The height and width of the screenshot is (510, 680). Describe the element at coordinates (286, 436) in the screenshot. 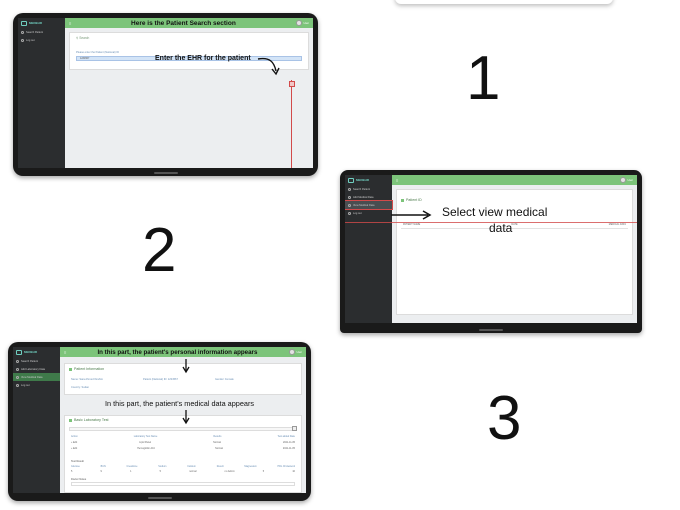

I see `table-cell: Test added Date` at that location.